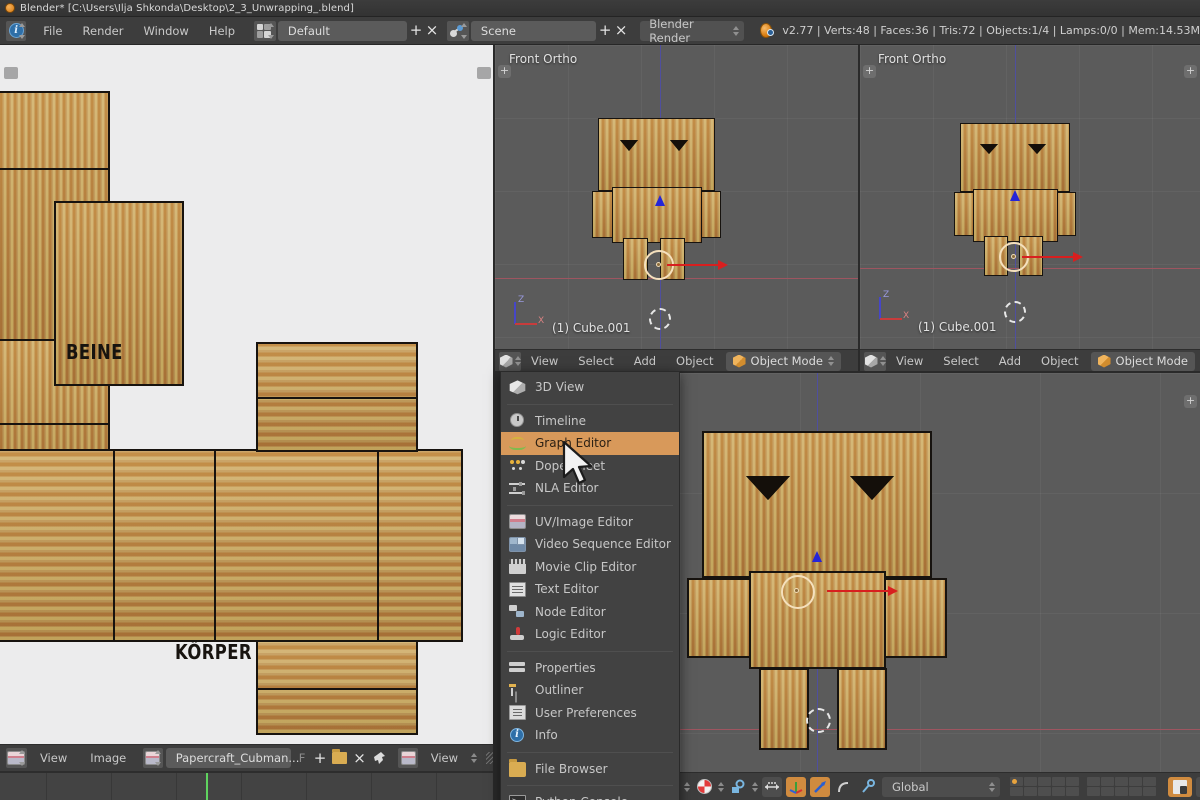 This screenshot has height=800, width=1200. What do you see at coordinates (1059, 361) in the screenshot?
I see `vp-menu-object: Object` at bounding box center [1059, 361].